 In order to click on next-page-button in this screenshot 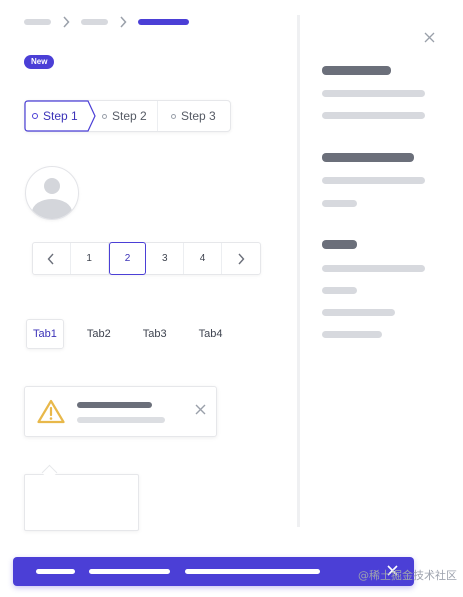, I will do `click(241, 258)`.